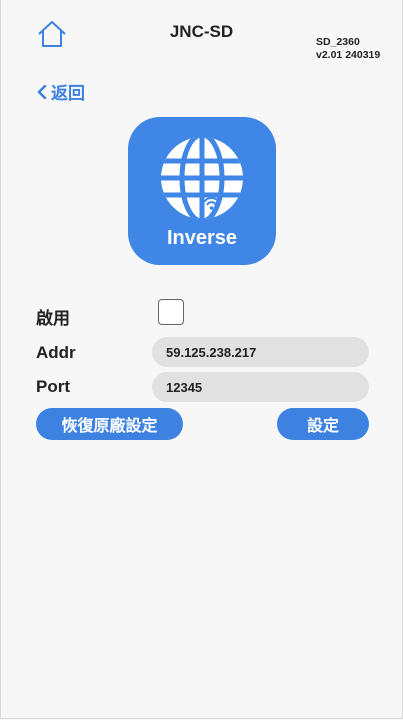  Describe the element at coordinates (171, 312) in the screenshot. I see `enable-checkbox` at that location.